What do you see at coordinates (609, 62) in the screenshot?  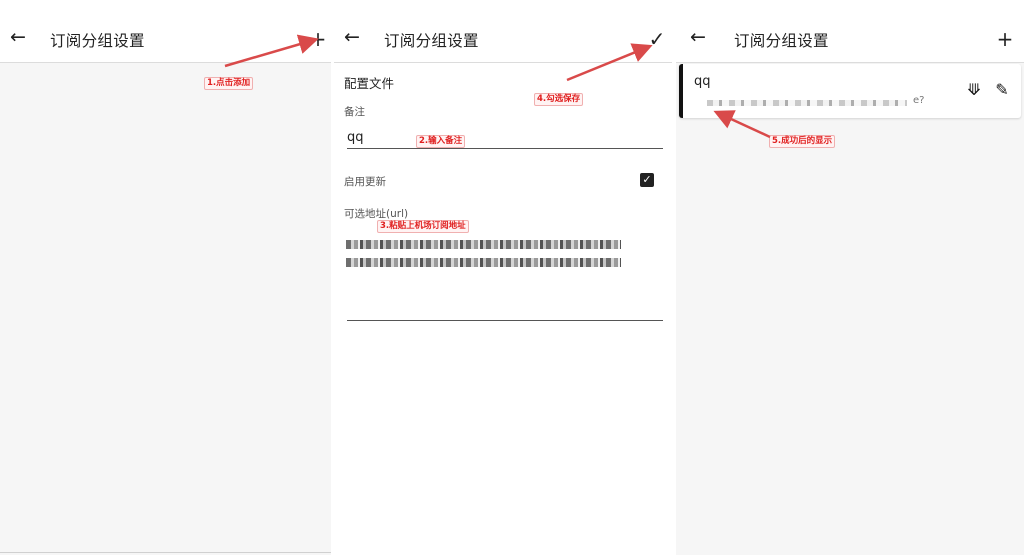 I see `arrow-to-save` at bounding box center [609, 62].